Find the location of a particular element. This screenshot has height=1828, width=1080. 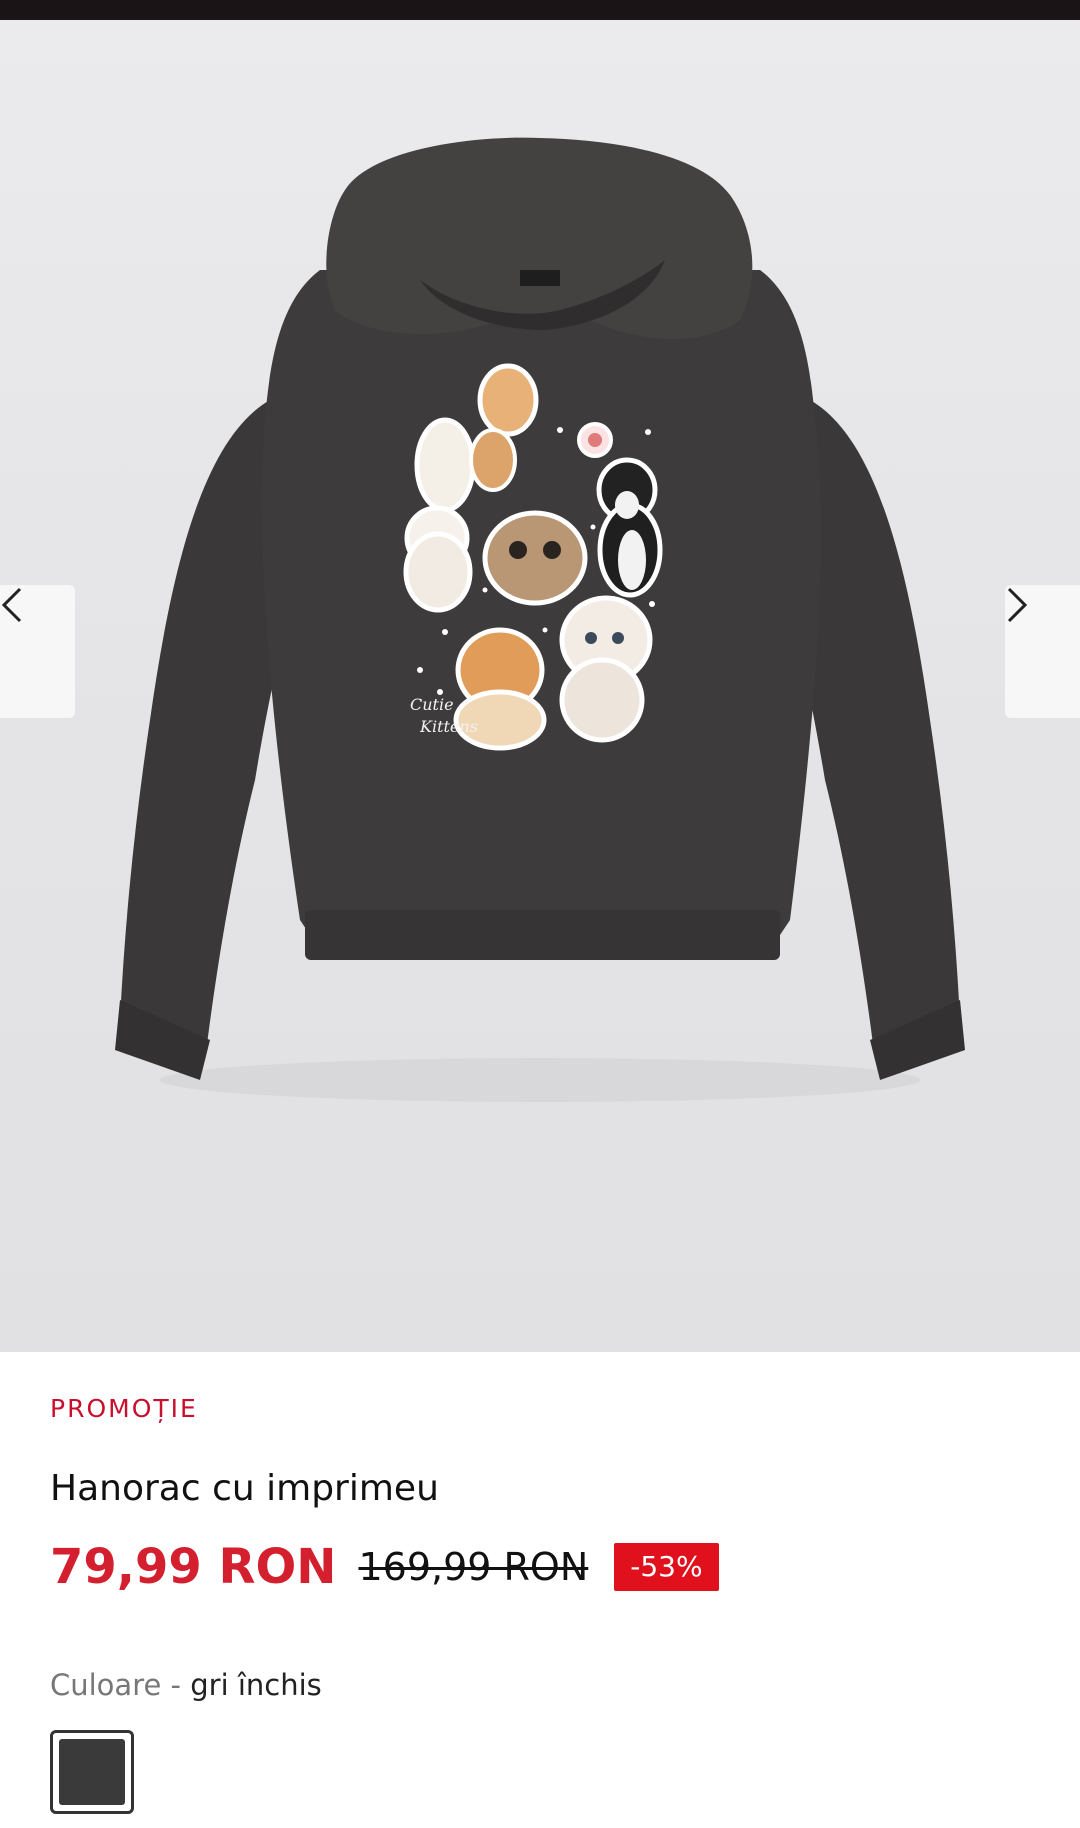

color-label: Culoare is located at coordinates (106, 1685).